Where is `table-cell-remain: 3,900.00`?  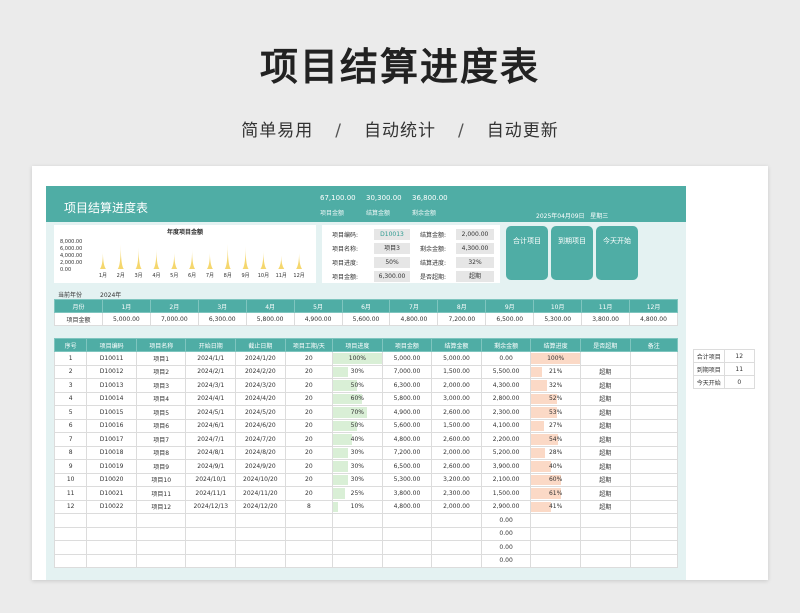 table-cell-remain: 3,900.00 is located at coordinates (506, 466).